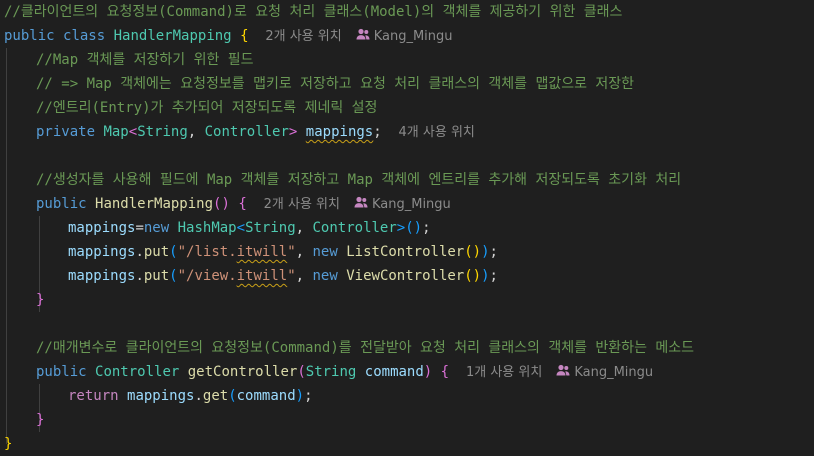  What do you see at coordinates (40, 420) in the screenshot?
I see `method-close-brace: }` at bounding box center [40, 420].